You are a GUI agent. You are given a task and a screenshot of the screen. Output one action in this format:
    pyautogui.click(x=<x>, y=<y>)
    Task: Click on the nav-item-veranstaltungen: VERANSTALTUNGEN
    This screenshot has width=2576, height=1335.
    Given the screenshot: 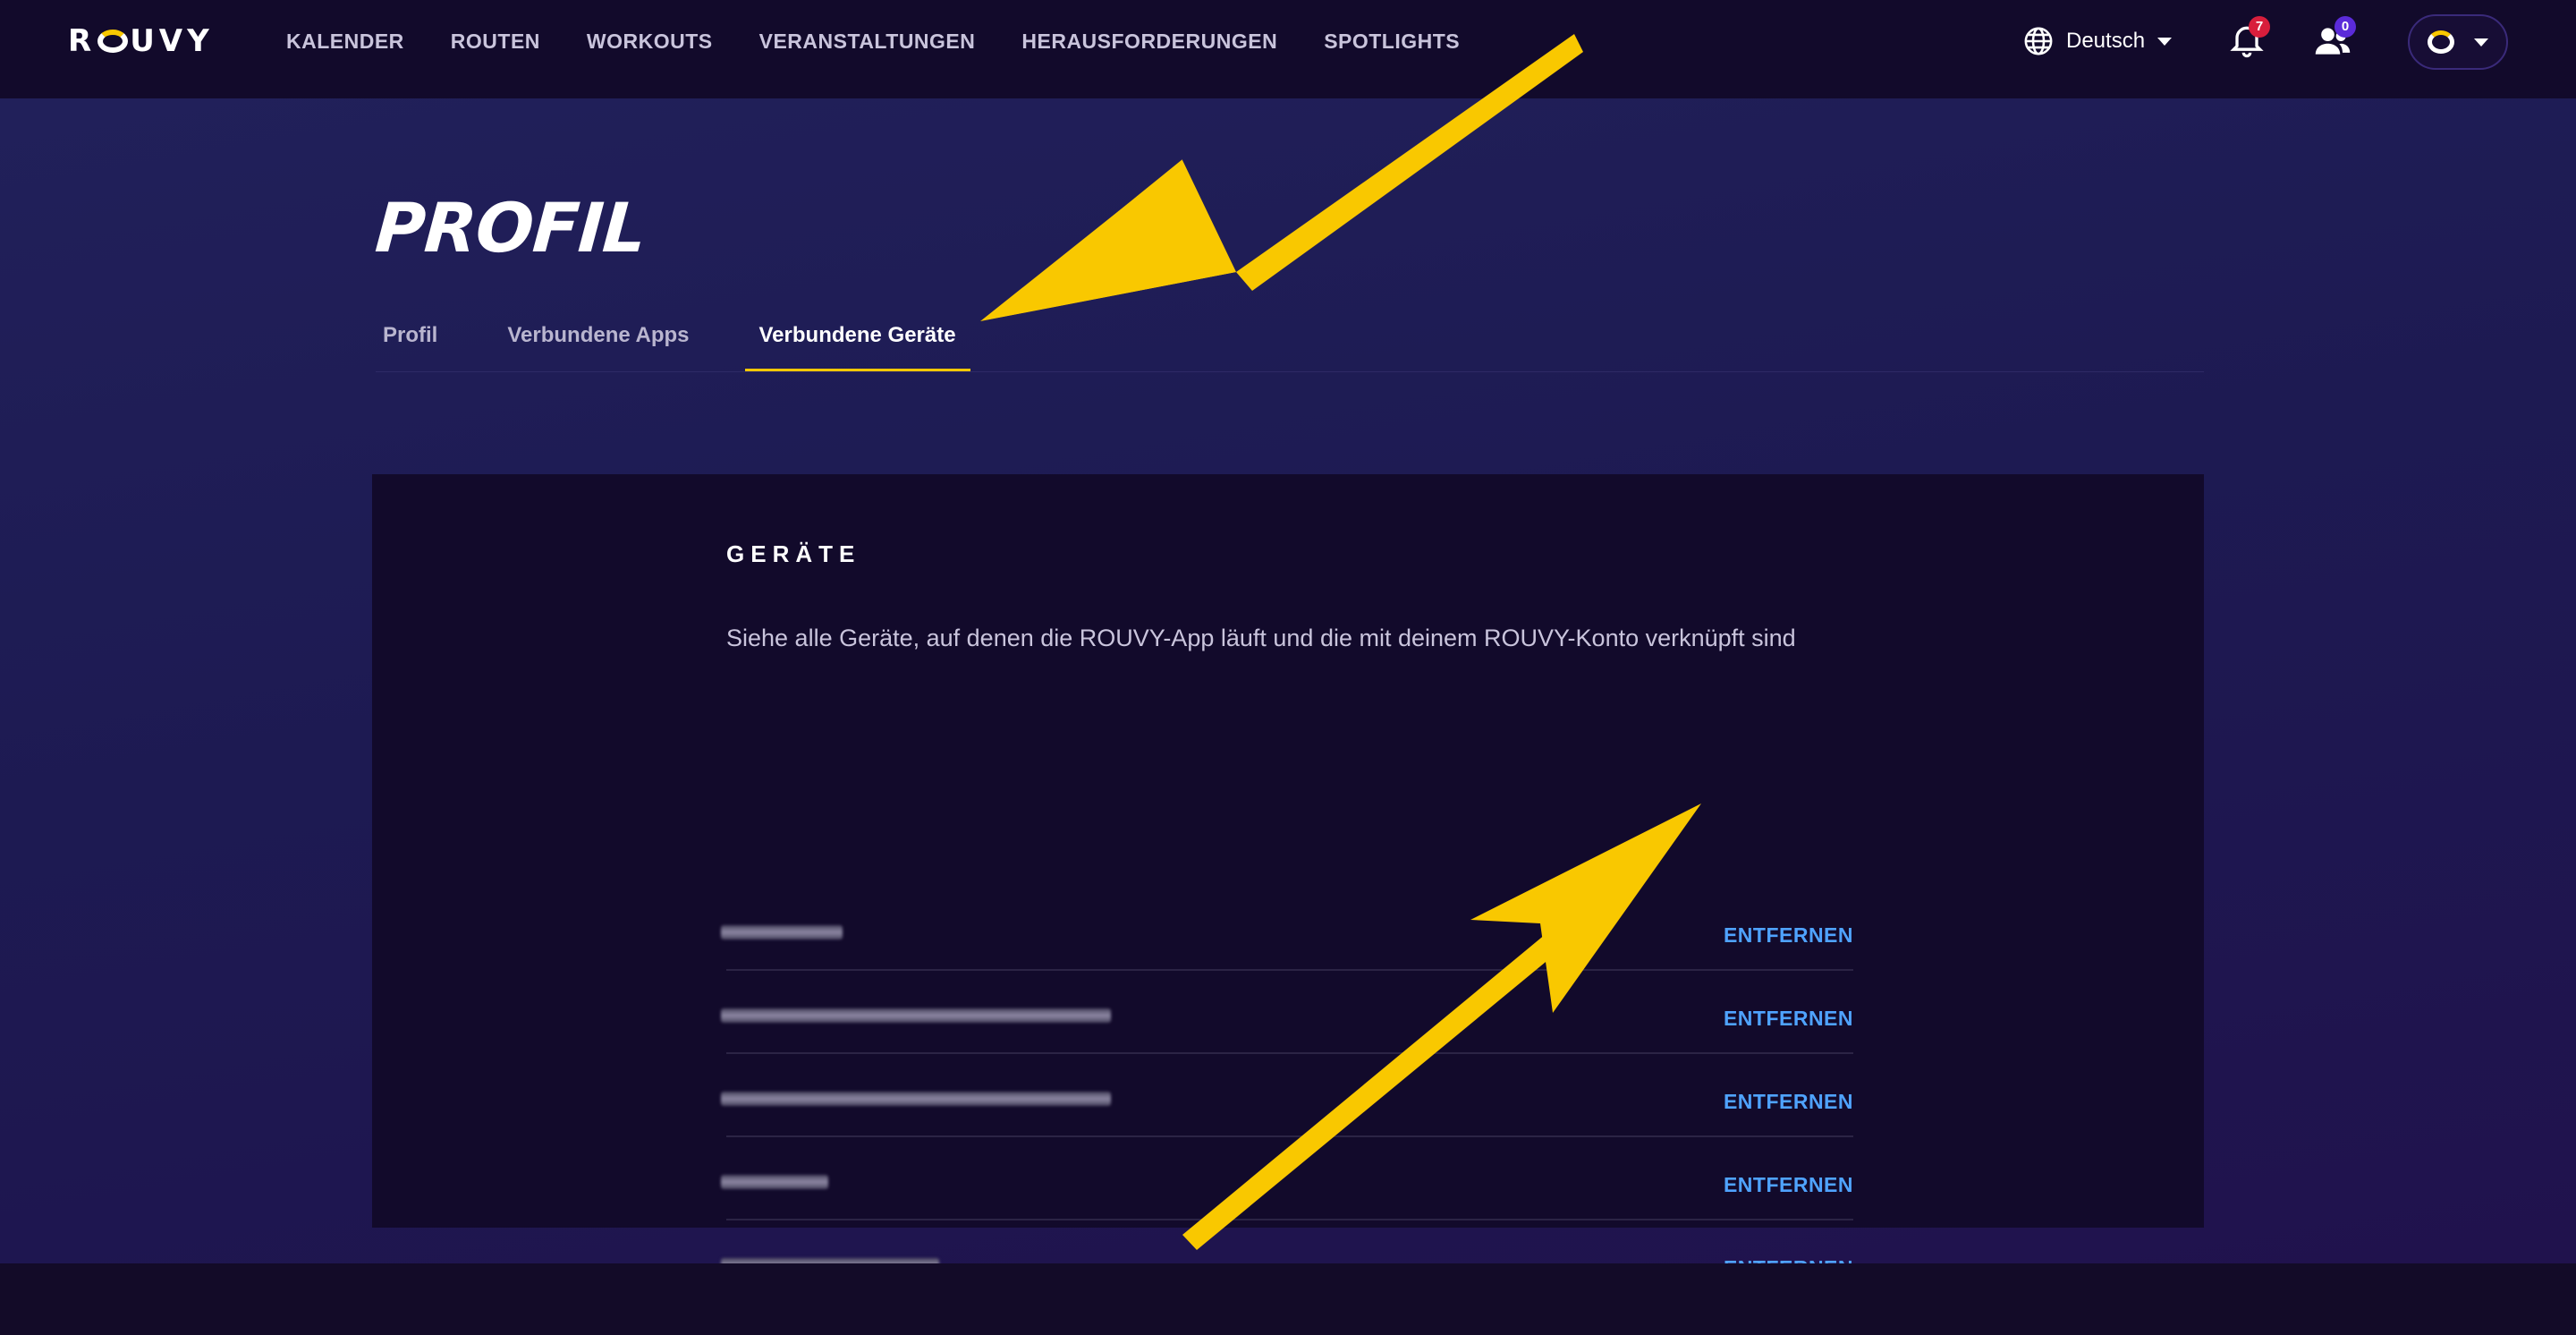 What is the action you would take?
    pyautogui.click(x=867, y=42)
    